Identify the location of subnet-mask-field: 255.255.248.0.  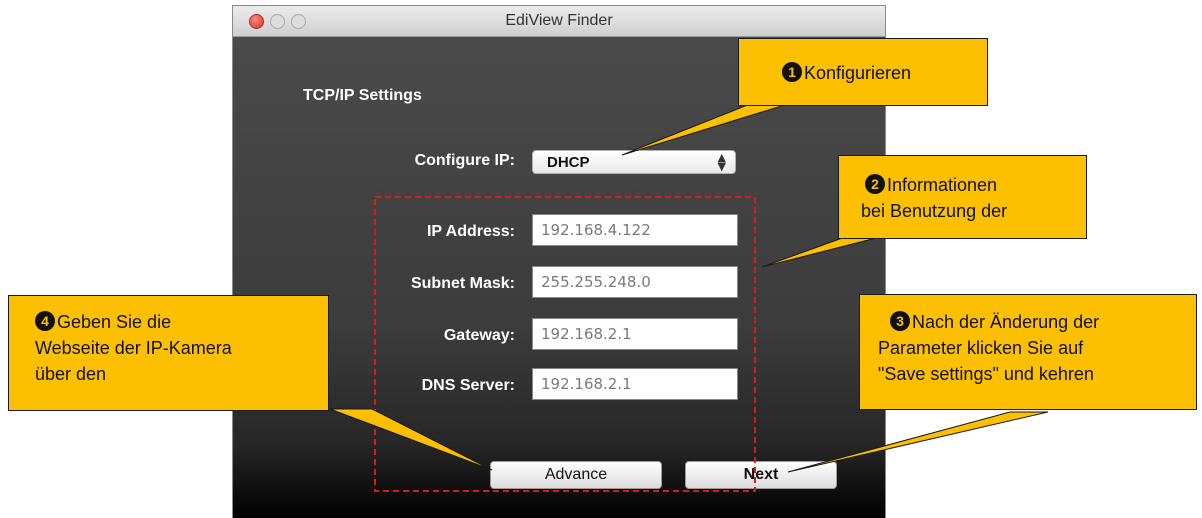
(635, 282).